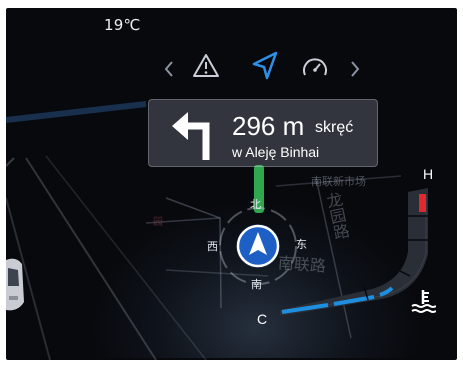 Image resolution: width=463 pixels, height=369 pixels. Describe the element at coordinates (268, 126) in the screenshot. I see `turn-distance: 296 m` at that location.